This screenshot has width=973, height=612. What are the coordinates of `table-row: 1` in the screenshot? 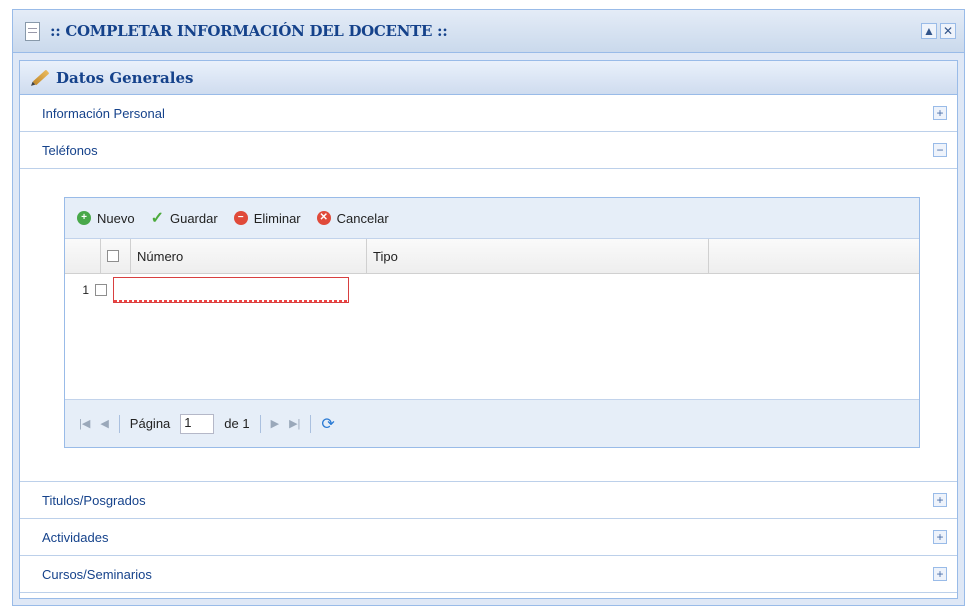 It's located at (492, 290).